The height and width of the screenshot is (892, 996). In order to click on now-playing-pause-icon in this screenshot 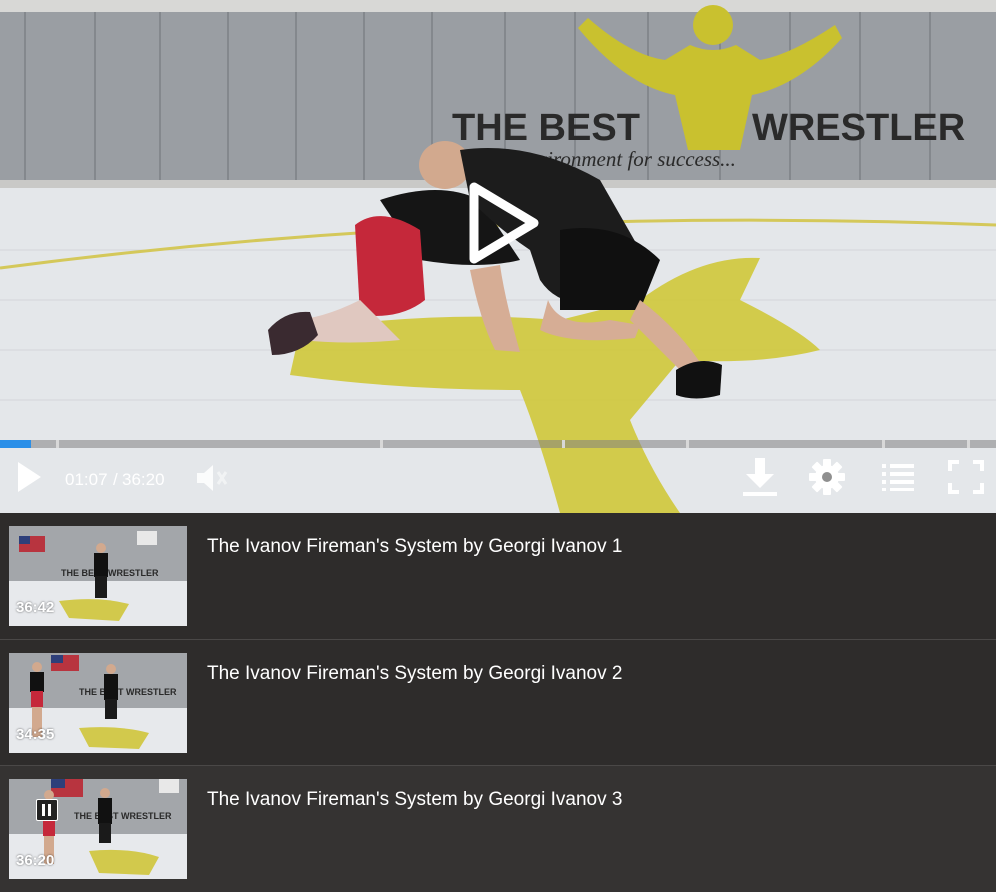, I will do `click(47, 810)`.